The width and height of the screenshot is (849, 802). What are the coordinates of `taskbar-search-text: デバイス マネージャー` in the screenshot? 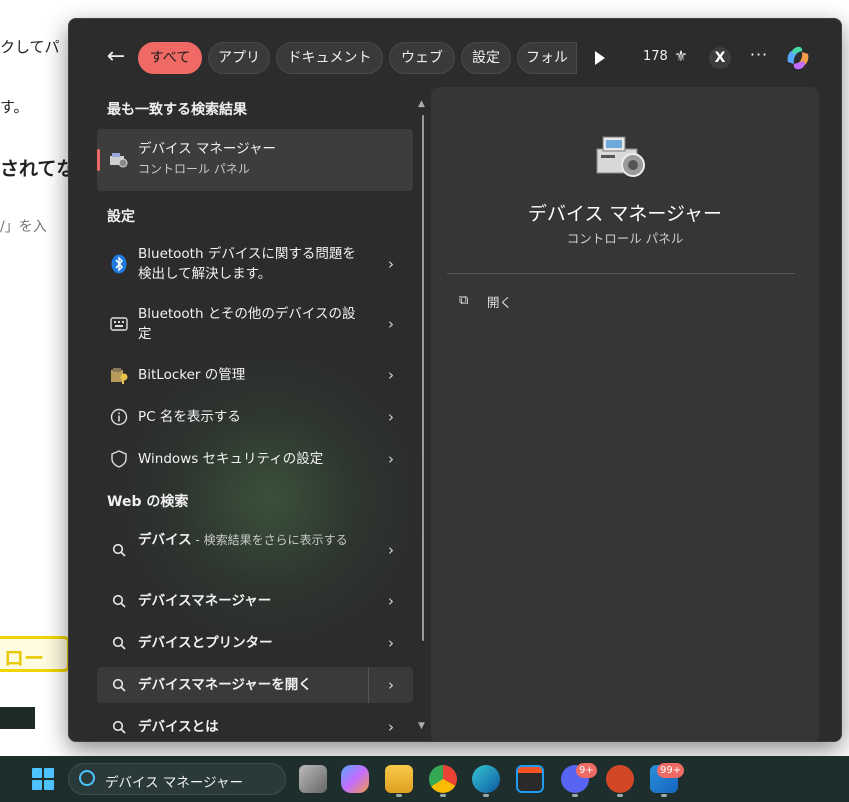 It's located at (174, 783).